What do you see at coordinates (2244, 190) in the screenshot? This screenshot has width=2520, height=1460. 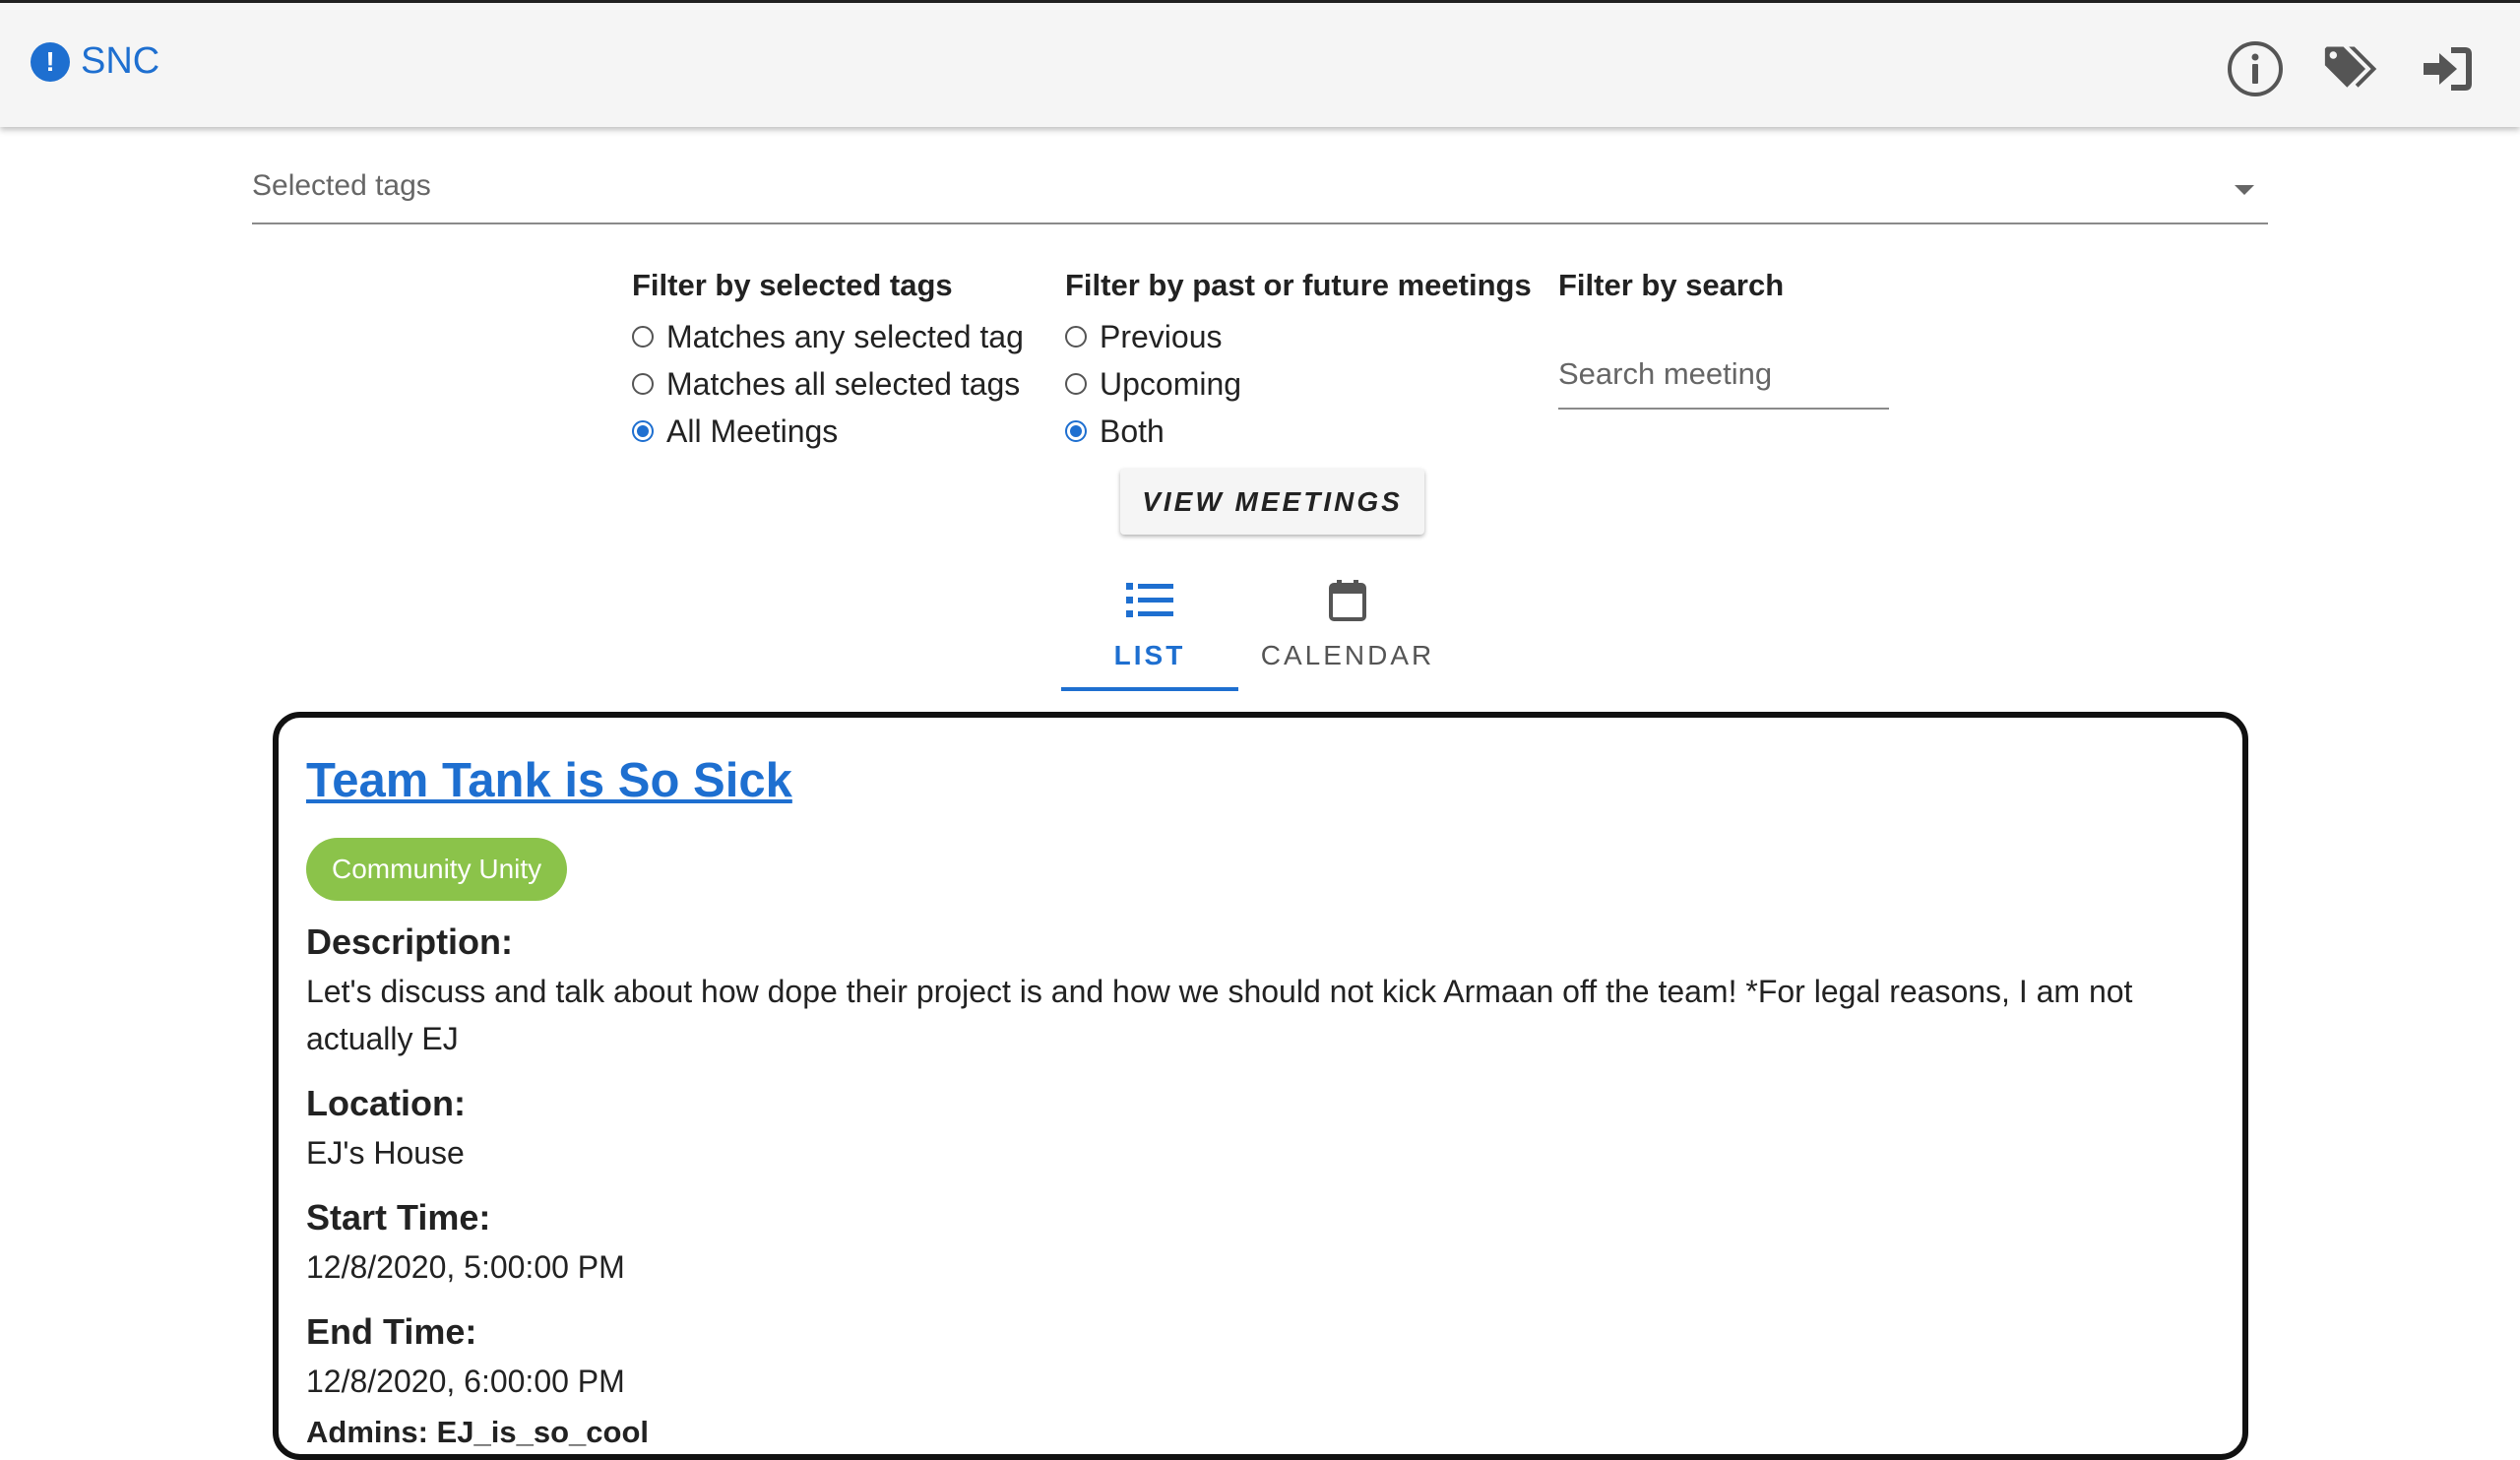 I see `dropdown-arrow-icon` at bounding box center [2244, 190].